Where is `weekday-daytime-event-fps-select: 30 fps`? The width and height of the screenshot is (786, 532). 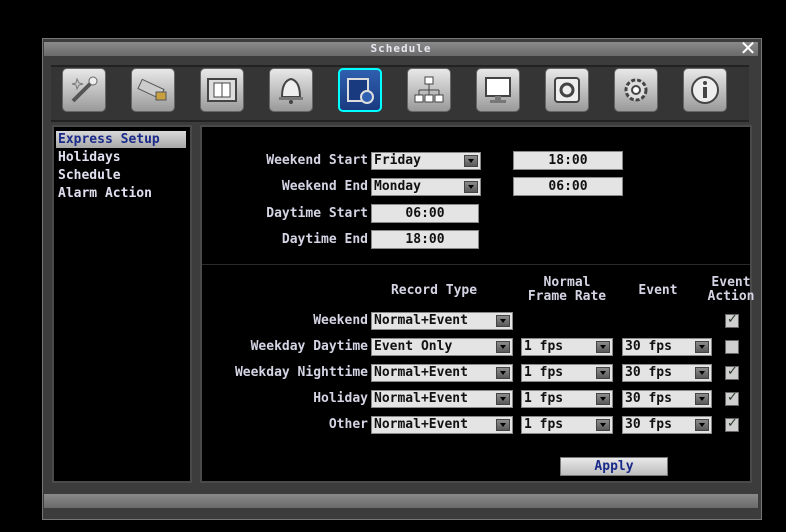 weekday-daytime-event-fps-select: 30 fps is located at coordinates (667, 347).